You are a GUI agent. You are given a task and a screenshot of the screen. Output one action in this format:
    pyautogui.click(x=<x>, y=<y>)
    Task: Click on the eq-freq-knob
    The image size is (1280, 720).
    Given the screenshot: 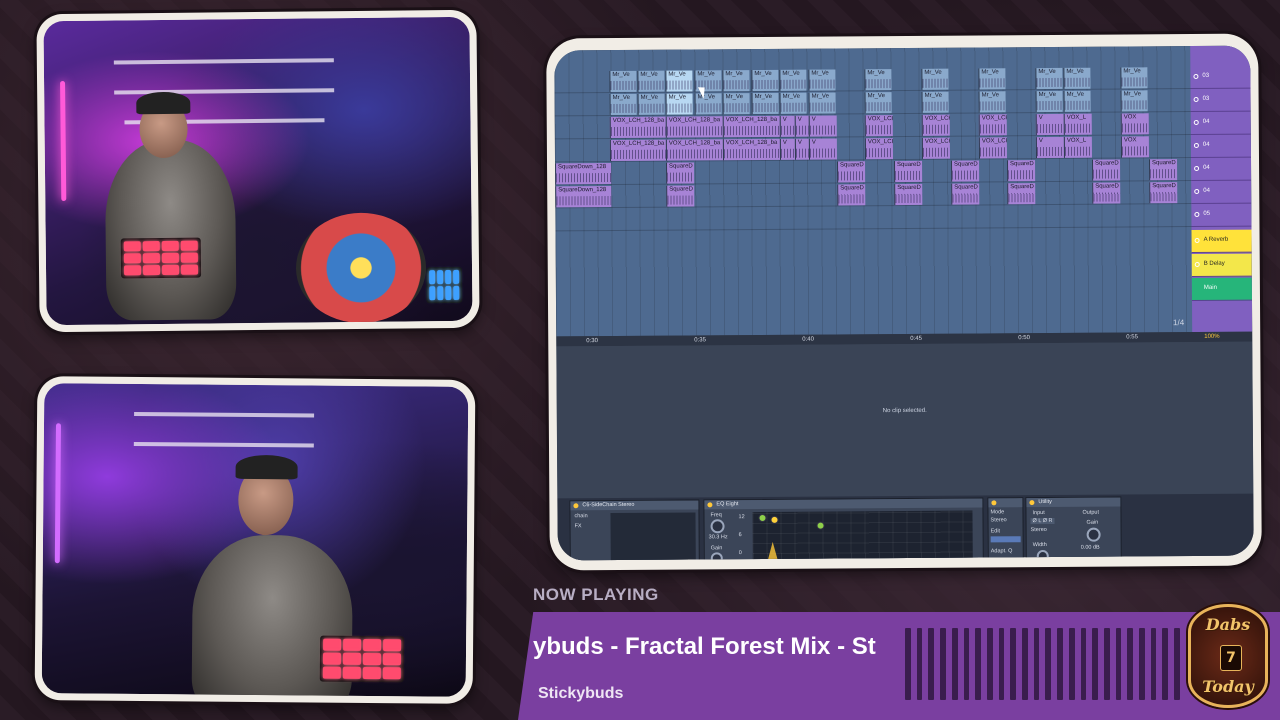 What is the action you would take?
    pyautogui.click(x=717, y=526)
    